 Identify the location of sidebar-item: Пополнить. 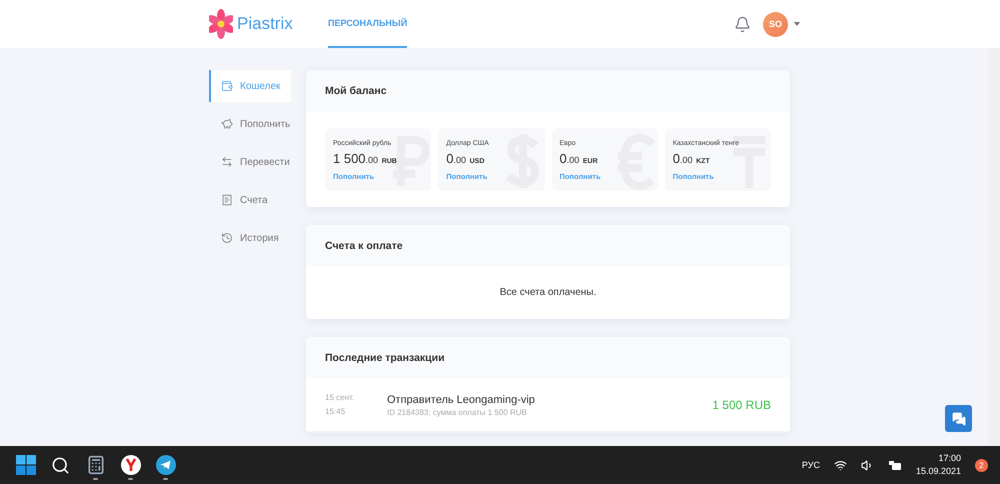
(250, 124).